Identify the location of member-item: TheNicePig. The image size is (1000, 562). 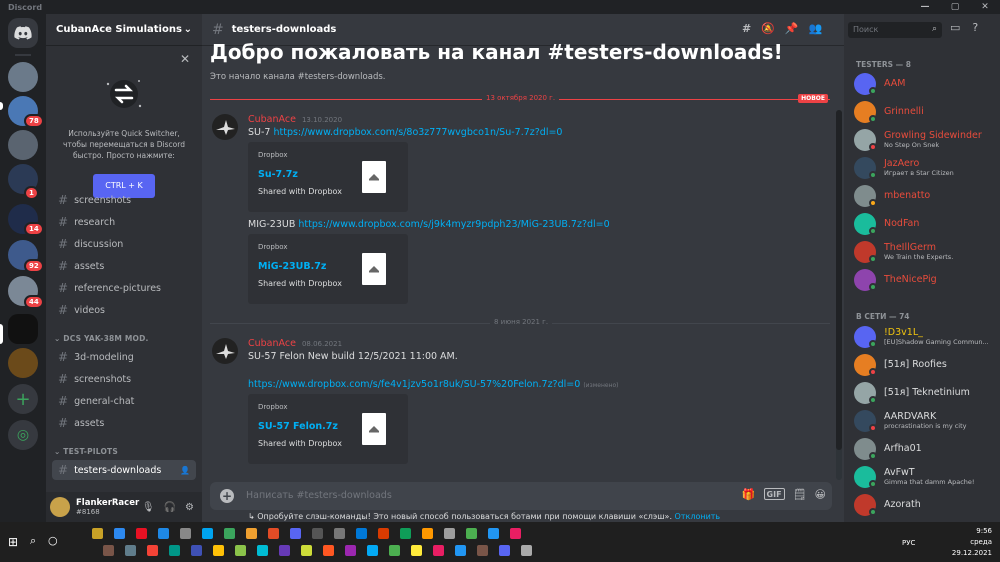
(924, 280).